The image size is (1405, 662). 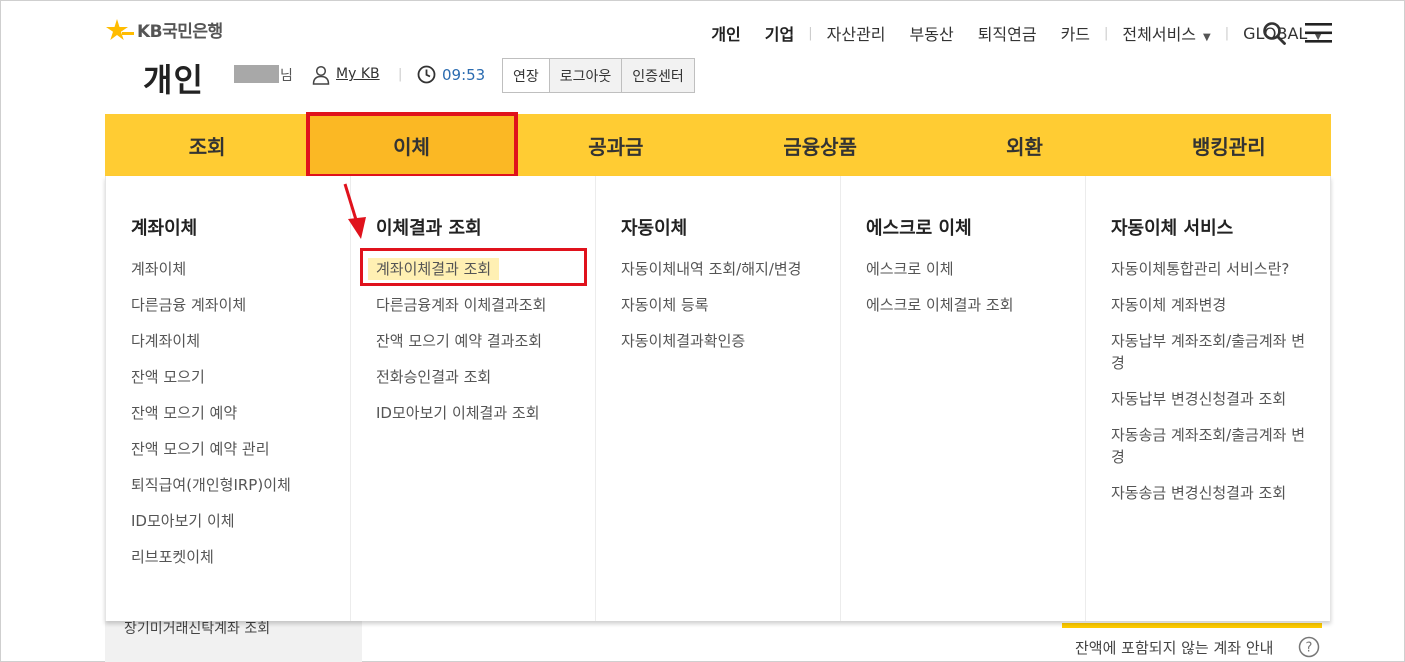 What do you see at coordinates (975, 305) in the screenshot?
I see `menu-item: 에스크로 이체결과 조회` at bounding box center [975, 305].